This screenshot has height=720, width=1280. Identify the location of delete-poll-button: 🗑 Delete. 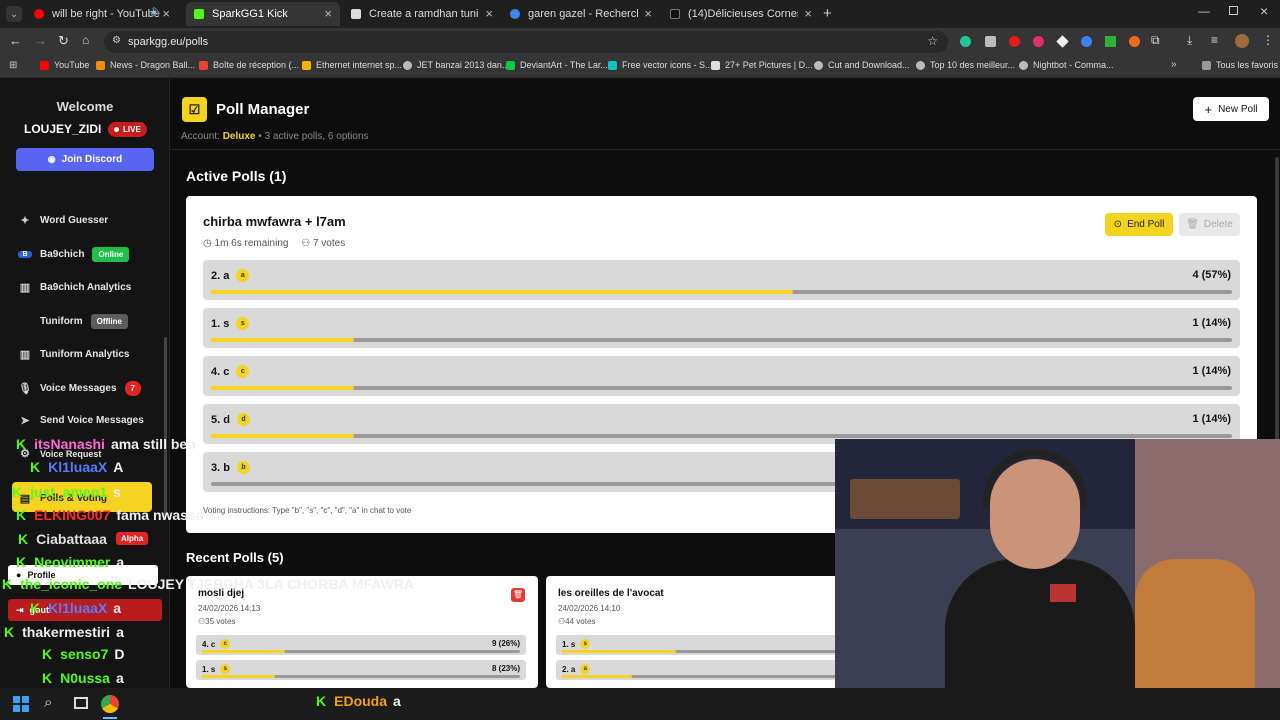
(1209, 224).